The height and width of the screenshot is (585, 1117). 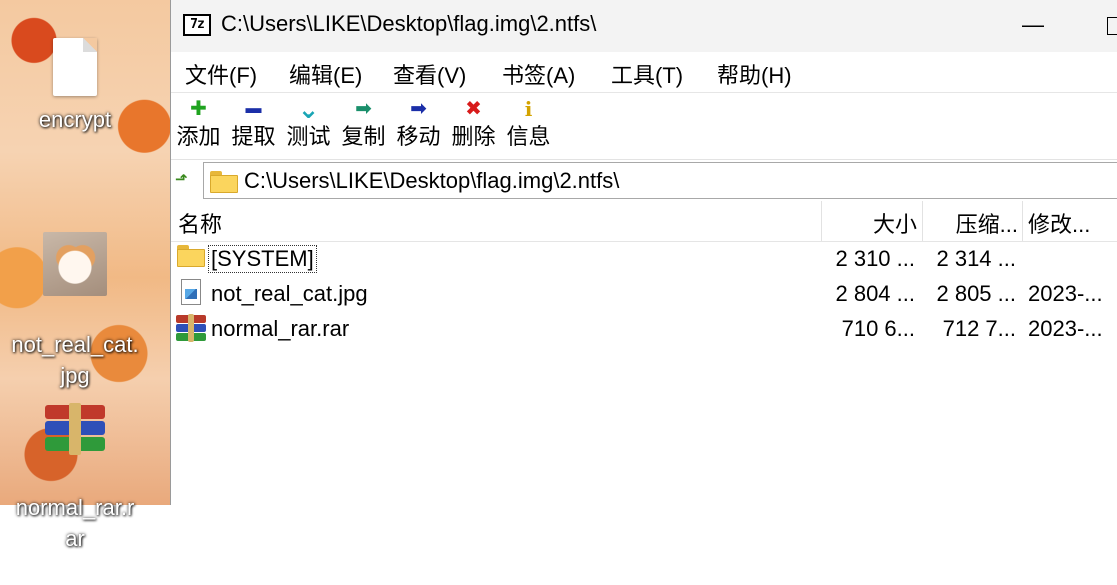 I want to click on menu-help: 帮助(H), so click(x=754, y=74).